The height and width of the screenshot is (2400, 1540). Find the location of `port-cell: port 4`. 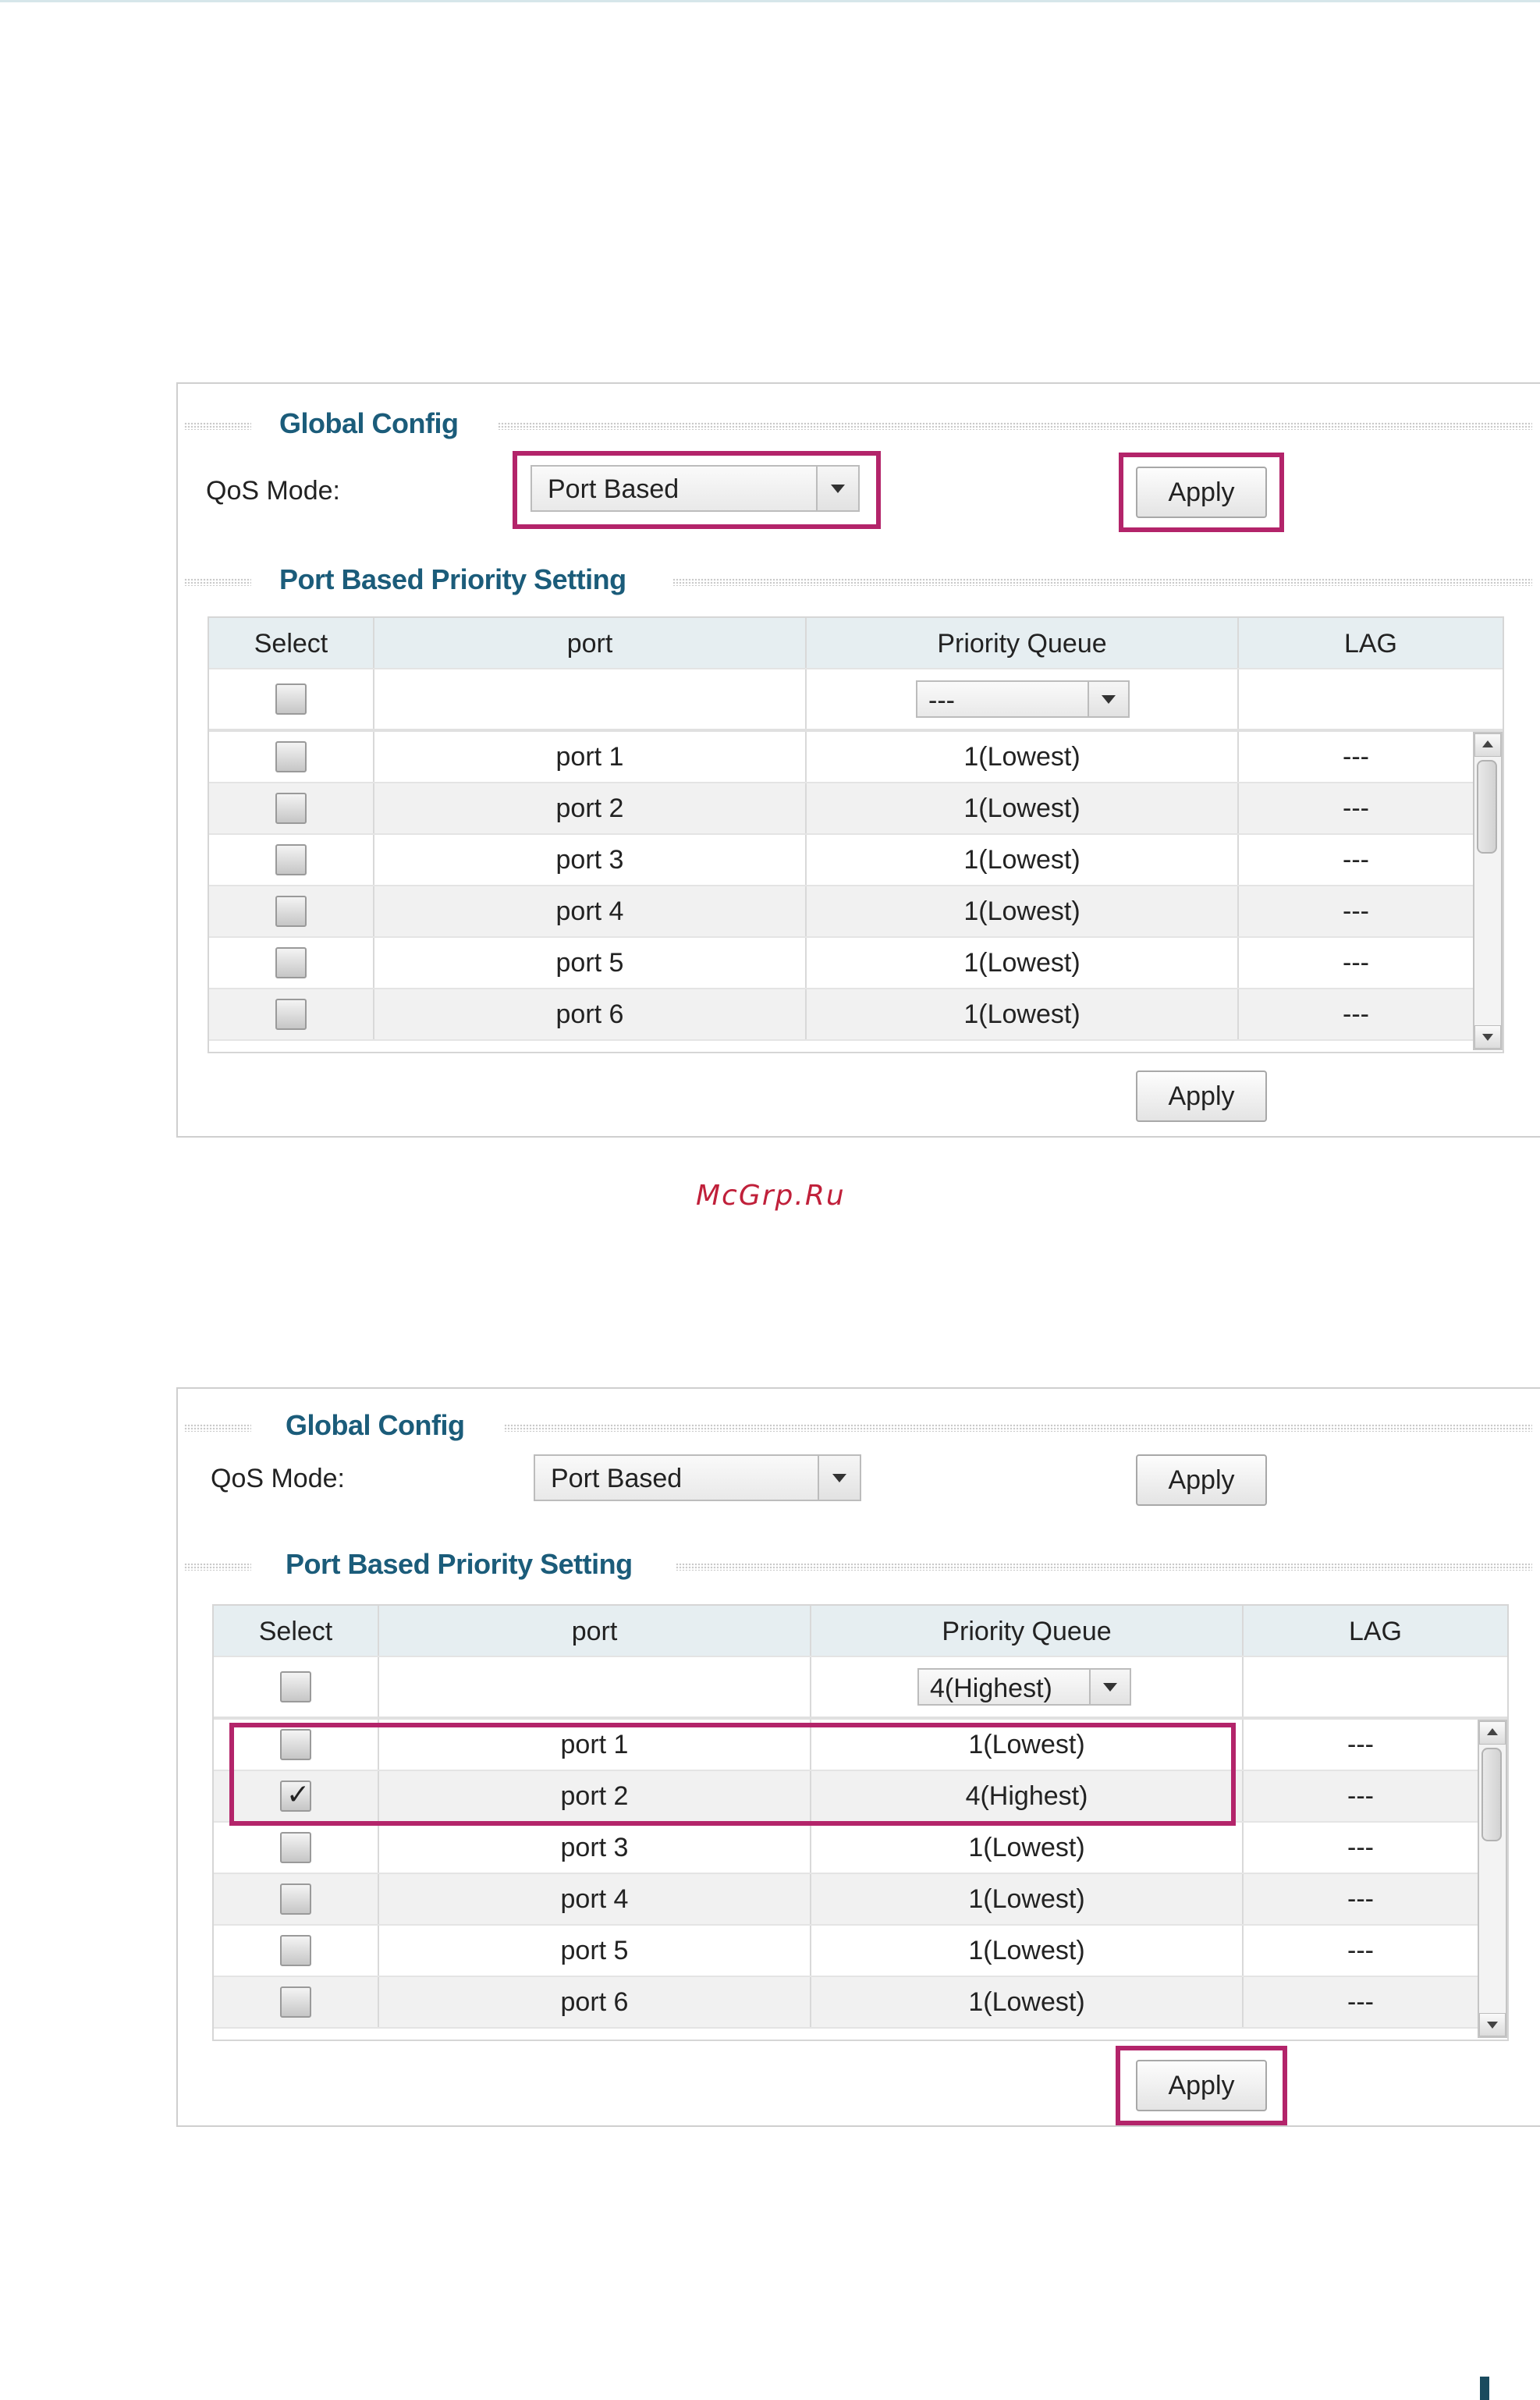

port-cell: port 4 is located at coordinates (595, 1899).